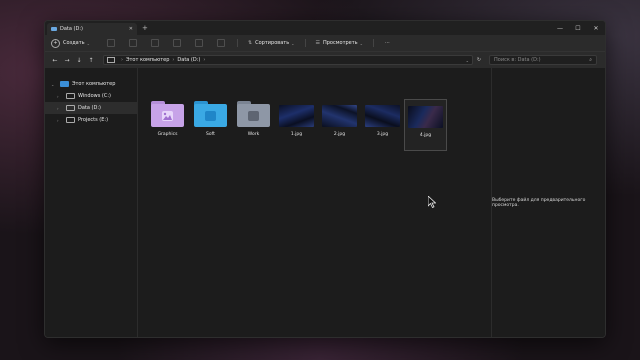 The height and width of the screenshot is (360, 640). What do you see at coordinates (590, 60) in the screenshot?
I see `search-icon: ⌕` at bounding box center [590, 60].